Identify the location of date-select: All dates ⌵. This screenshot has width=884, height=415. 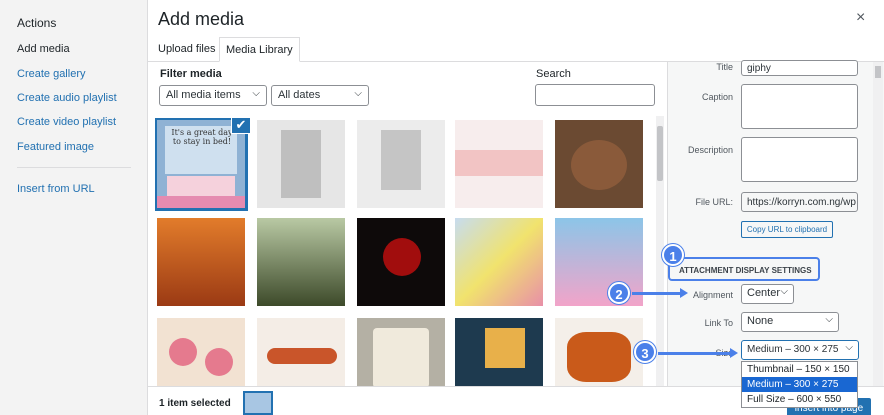
(320, 95).